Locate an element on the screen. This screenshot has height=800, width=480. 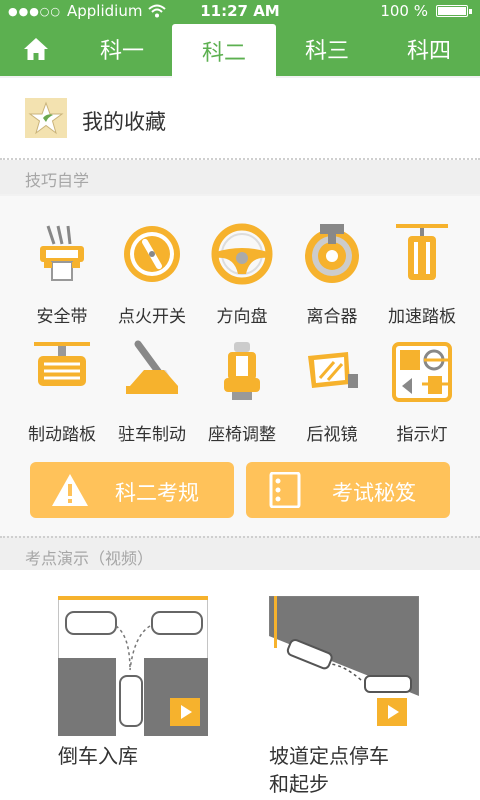
video-card-hill-start is located at coordinates (344, 666).